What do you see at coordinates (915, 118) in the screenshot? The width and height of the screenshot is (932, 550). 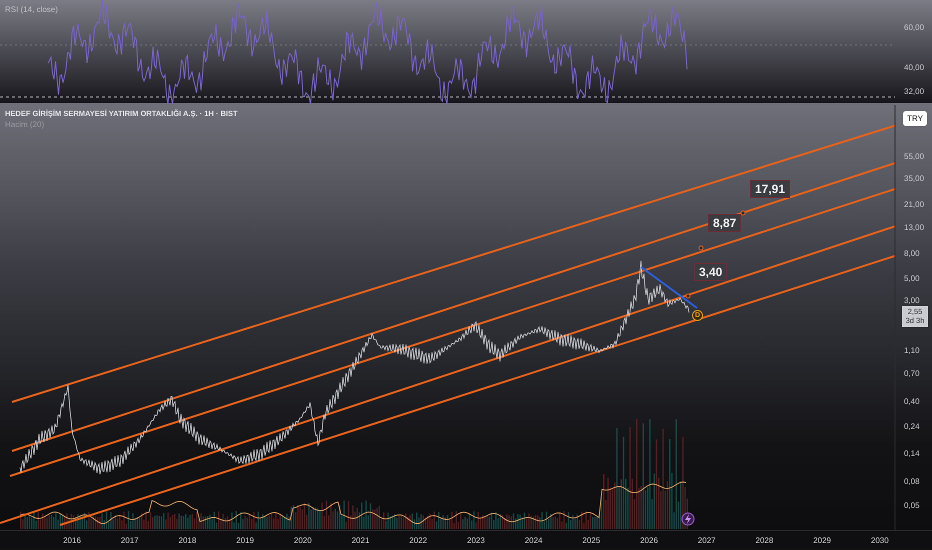 I see `currency-button: TRY` at bounding box center [915, 118].